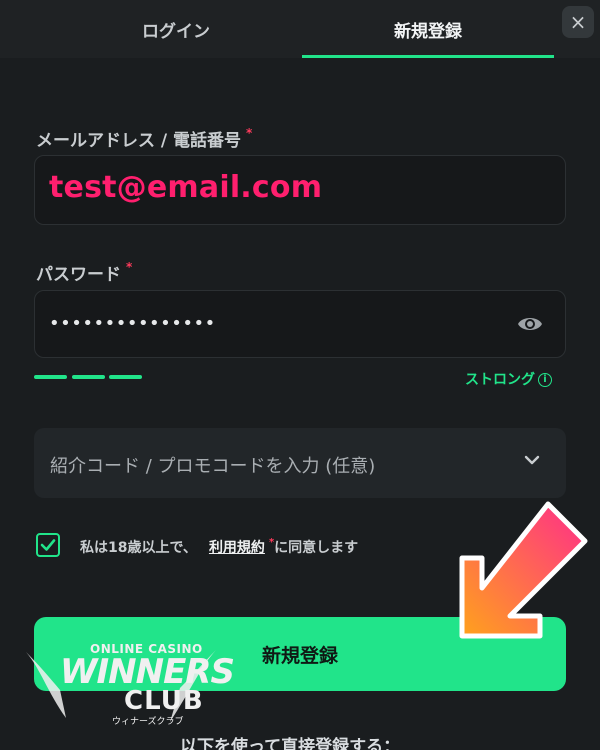 The image size is (600, 750). I want to click on close-icon: ×, so click(578, 22).